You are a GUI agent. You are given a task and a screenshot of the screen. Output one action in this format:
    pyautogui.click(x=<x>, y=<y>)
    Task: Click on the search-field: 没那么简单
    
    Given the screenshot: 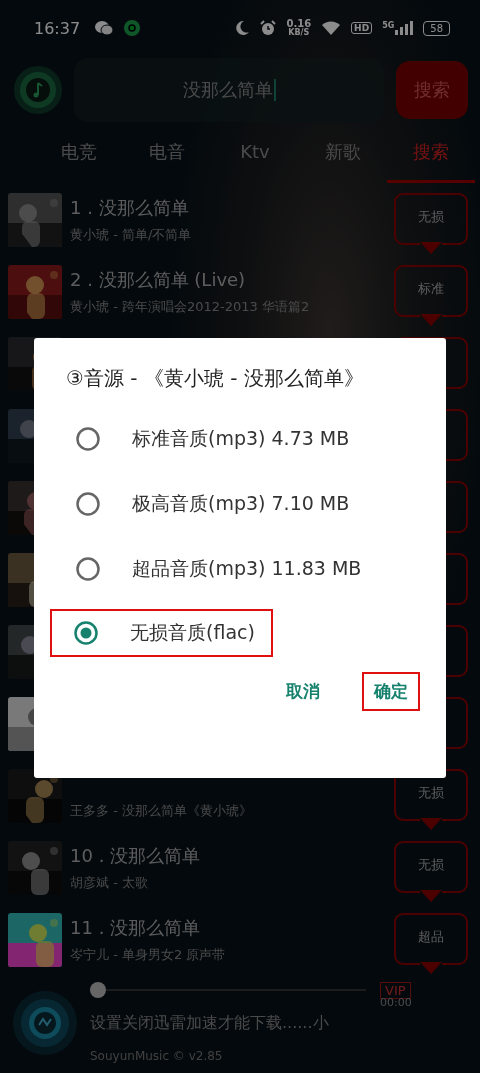 What is the action you would take?
    pyautogui.click(x=229, y=90)
    